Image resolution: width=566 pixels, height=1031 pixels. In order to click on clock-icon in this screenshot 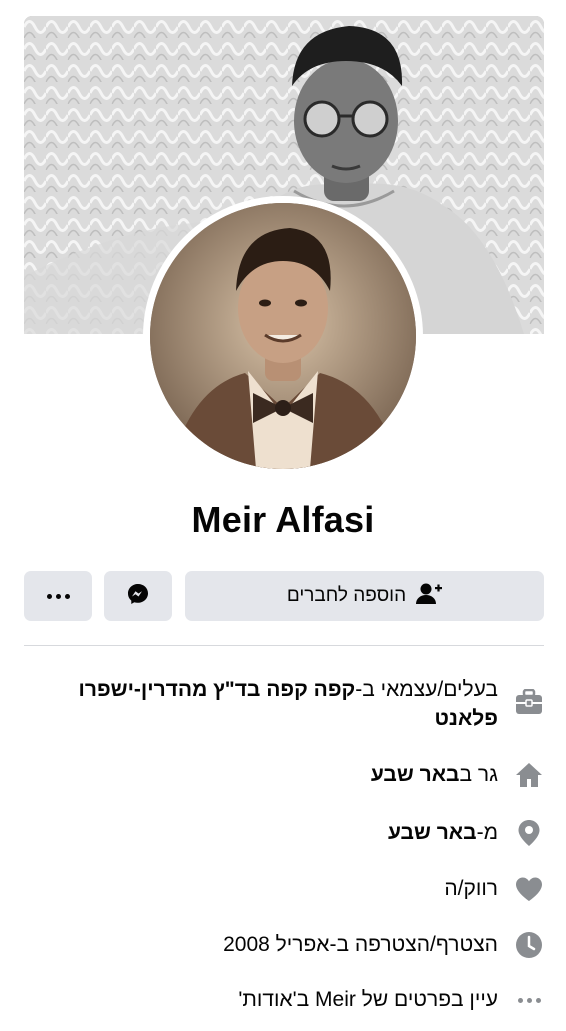, I will do `click(529, 945)`.